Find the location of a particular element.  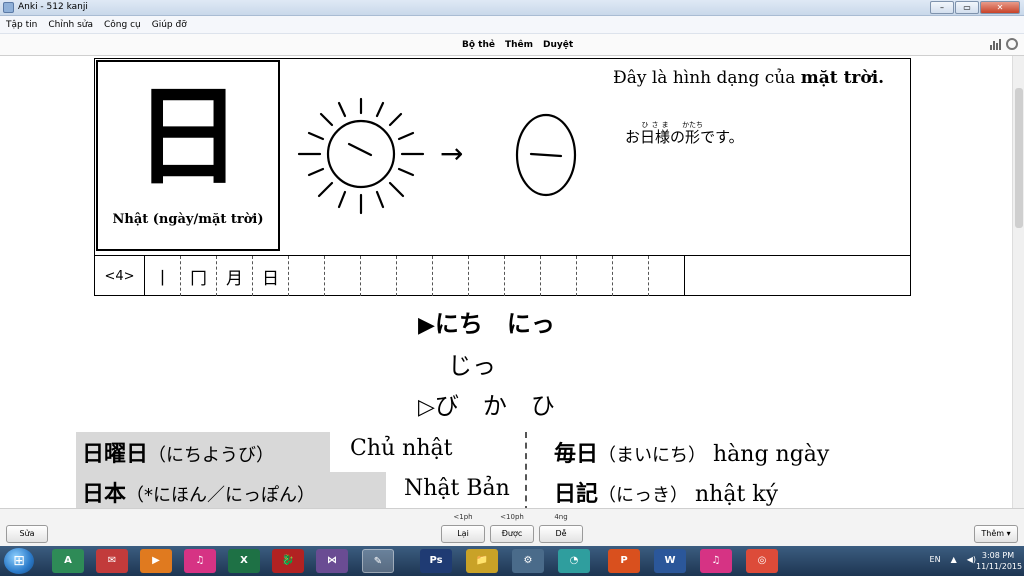

kanji-description: Đây là hình dạng của mặt trời. is located at coordinates (758, 78).